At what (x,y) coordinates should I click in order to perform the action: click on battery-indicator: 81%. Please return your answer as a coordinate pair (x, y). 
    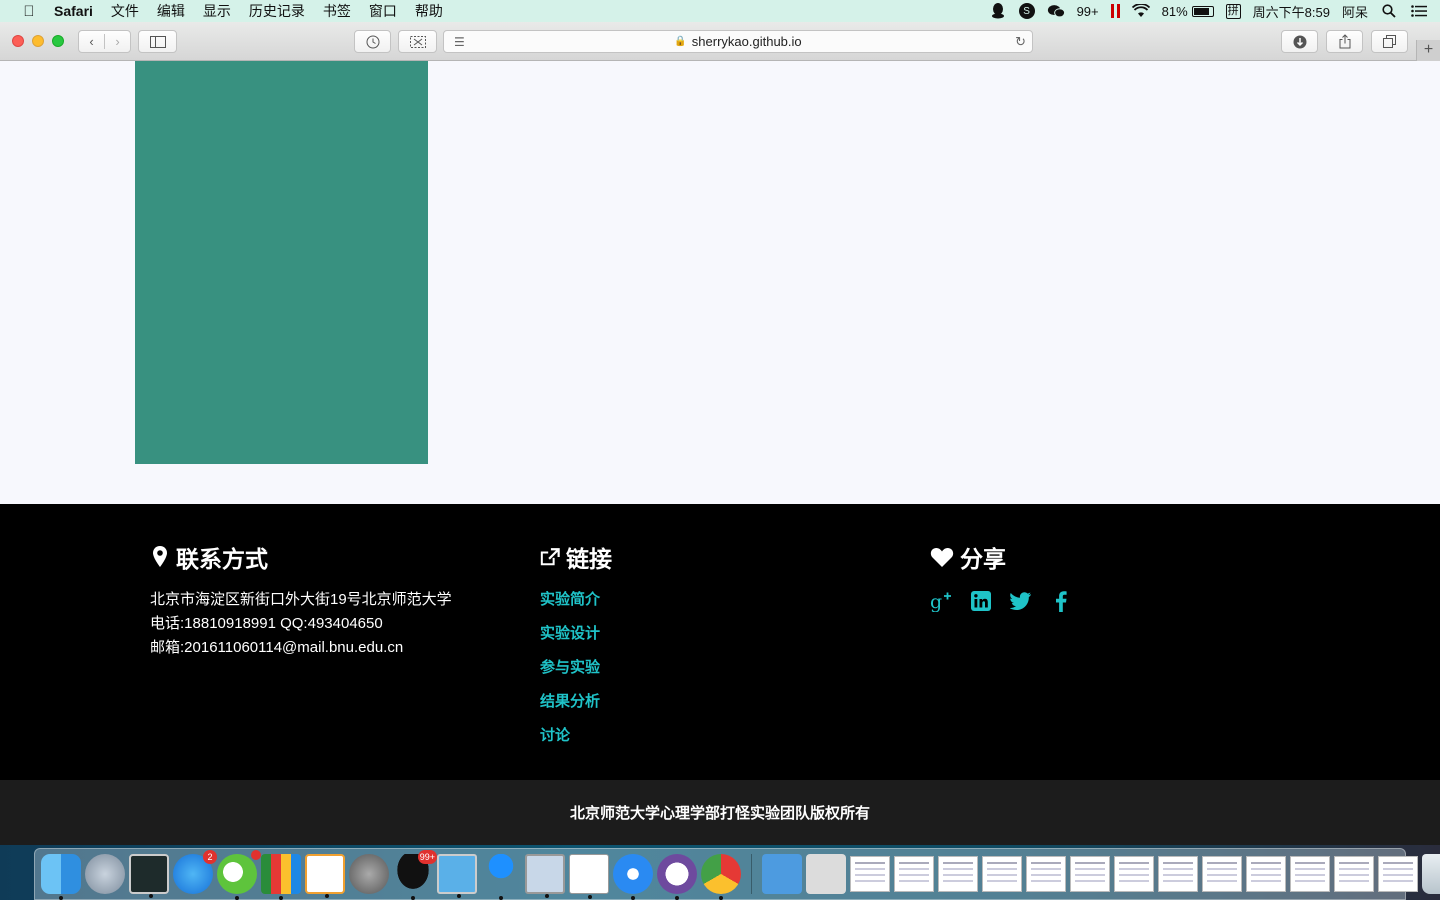
    Looking at the image, I should click on (1188, 11).